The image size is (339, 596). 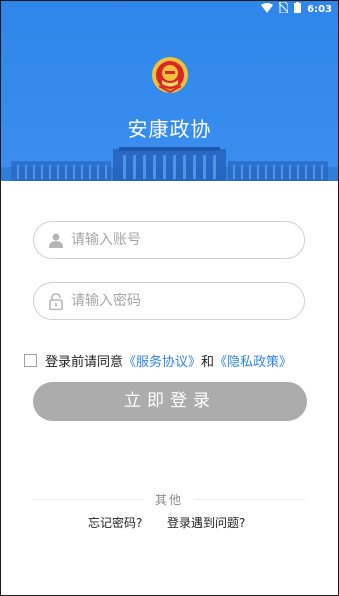 I want to click on forgot-password-link: 忘记密码?, so click(x=115, y=522).